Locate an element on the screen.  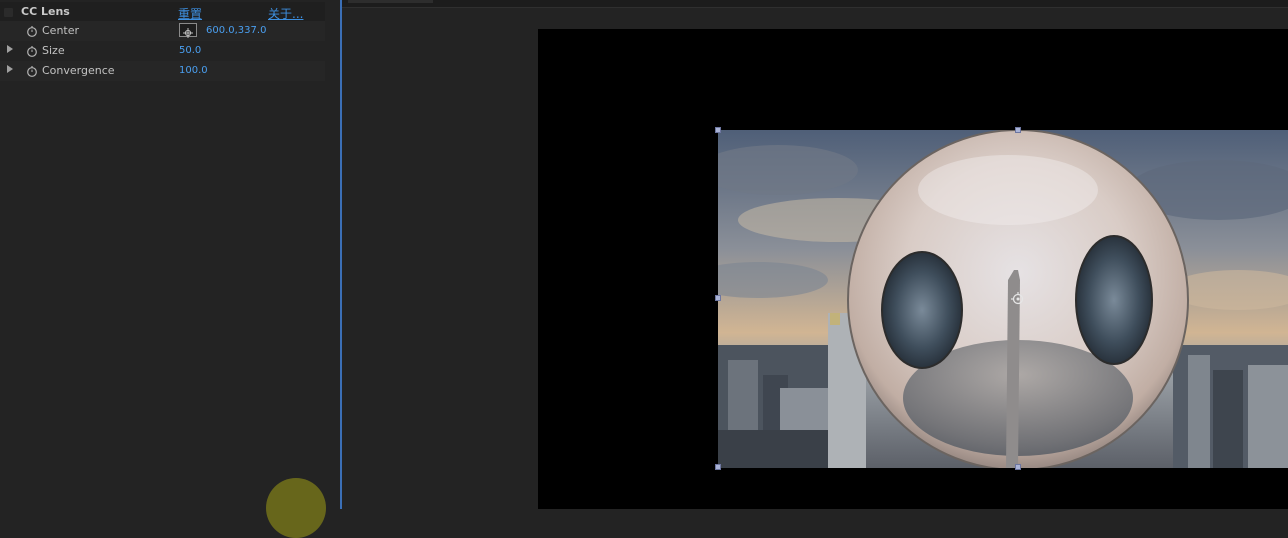
transform-handle-bottom-left is located at coordinates (718, 467).